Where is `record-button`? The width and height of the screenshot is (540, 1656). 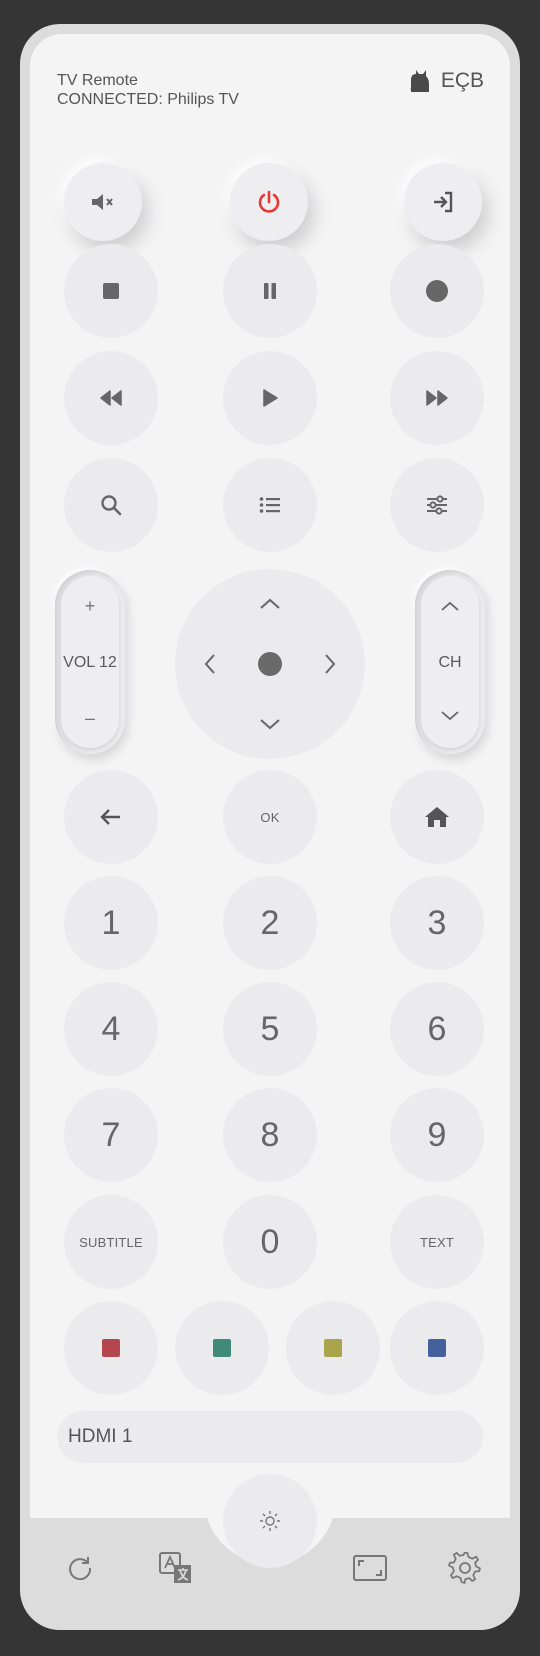
record-button is located at coordinates (437, 291).